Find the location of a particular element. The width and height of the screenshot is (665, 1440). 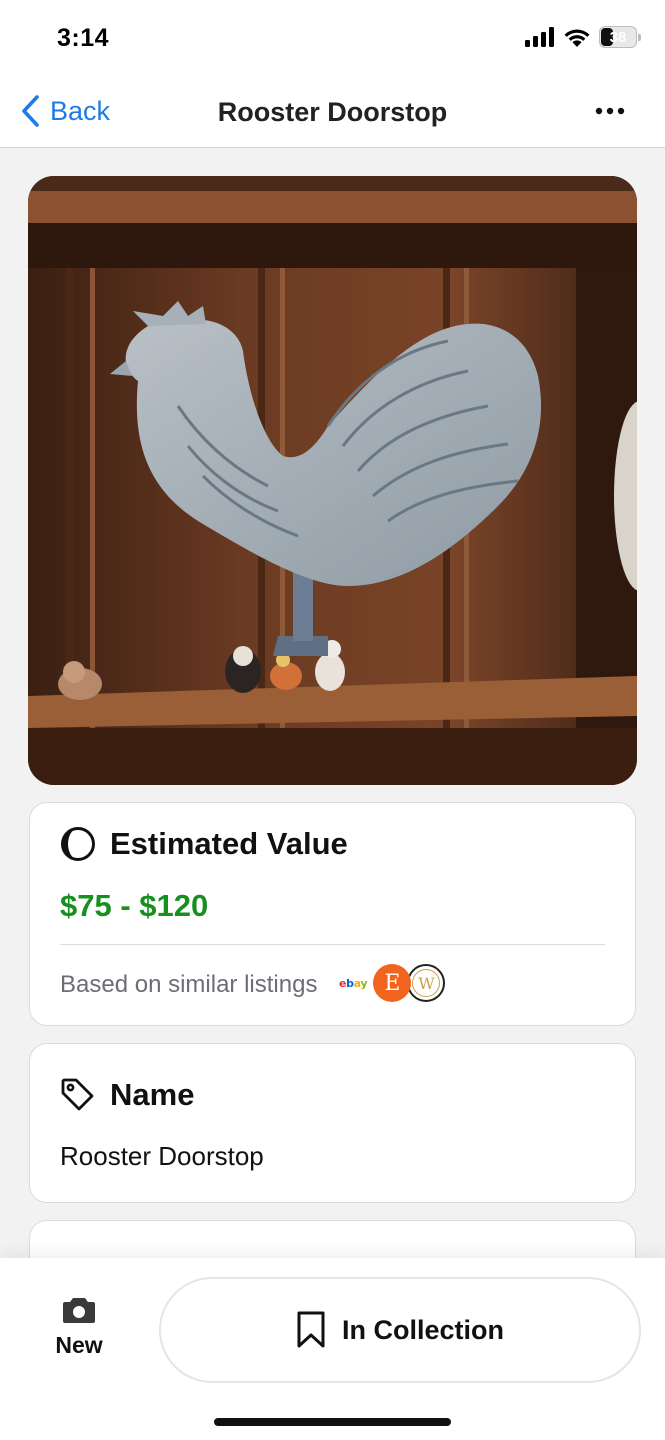

camera-icon is located at coordinates (79, 1310).